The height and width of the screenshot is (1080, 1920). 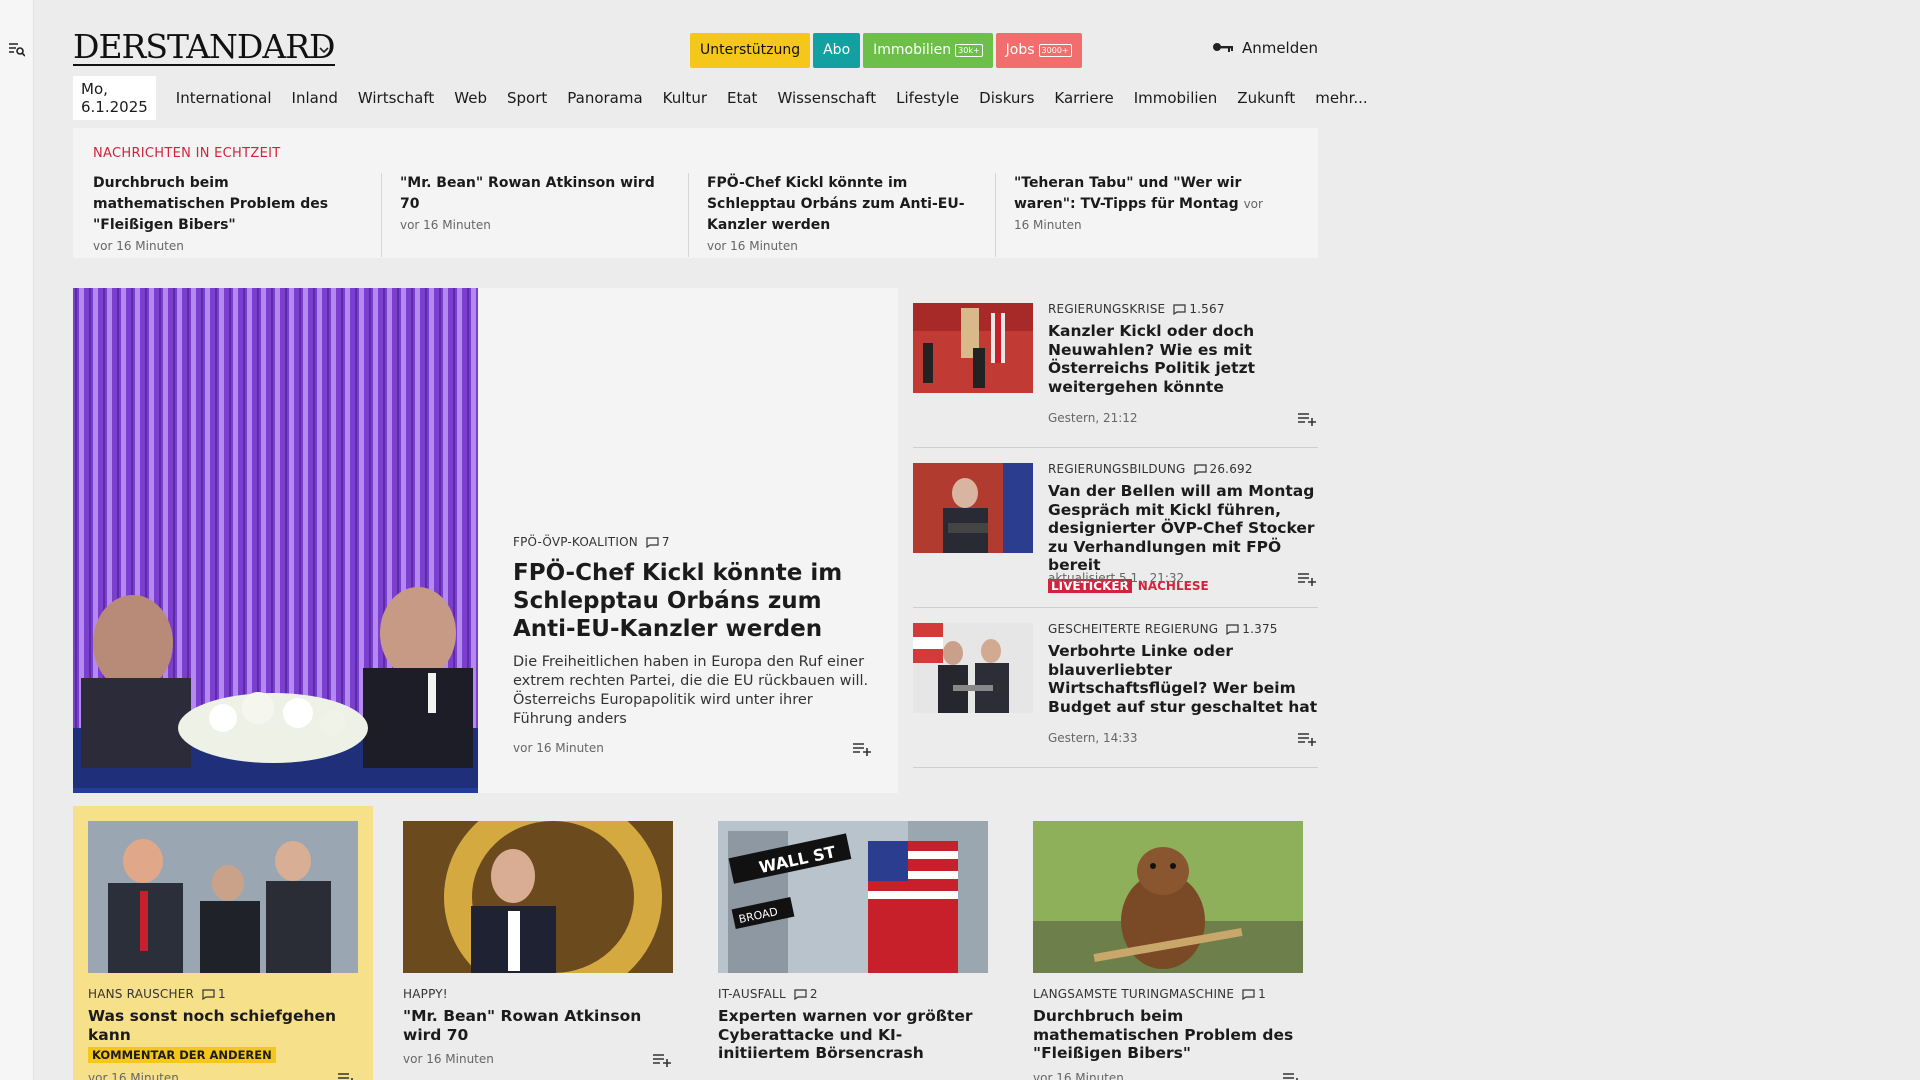 I want to click on jobs-badge: 3000+, so click(x=1055, y=50).